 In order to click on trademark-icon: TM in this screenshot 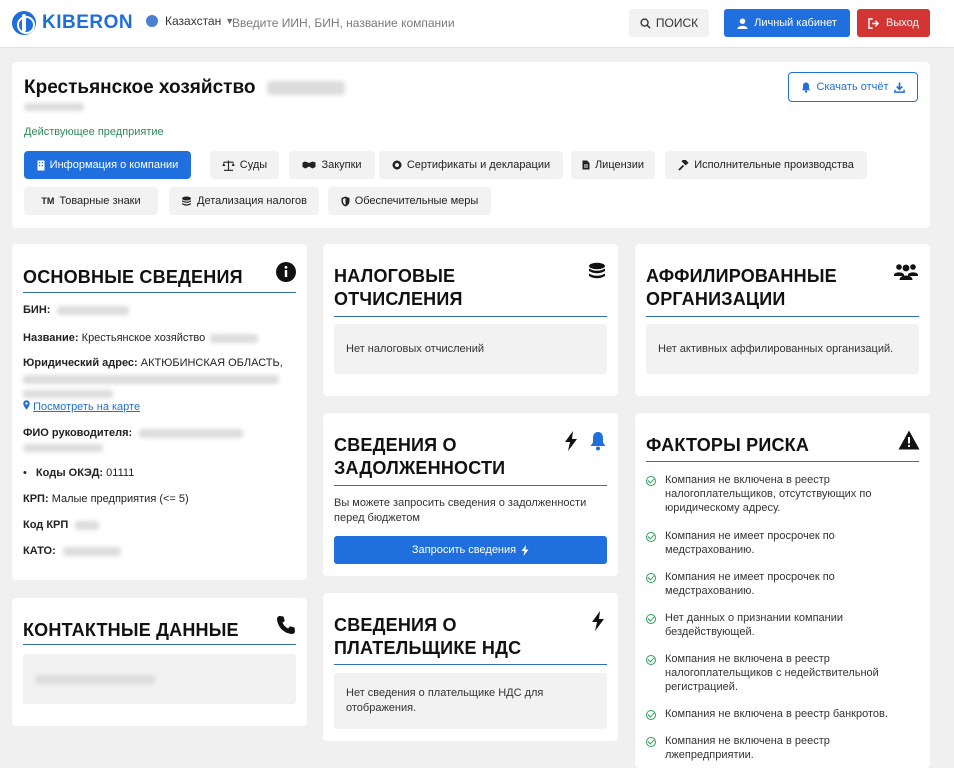, I will do `click(48, 201)`.